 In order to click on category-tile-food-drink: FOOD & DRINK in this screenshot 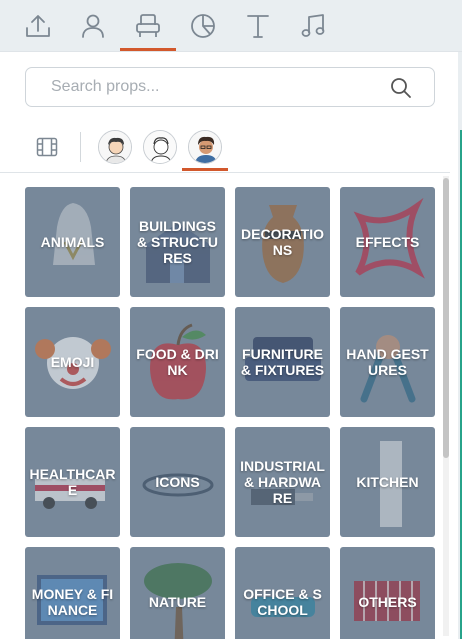, I will do `click(177, 362)`.